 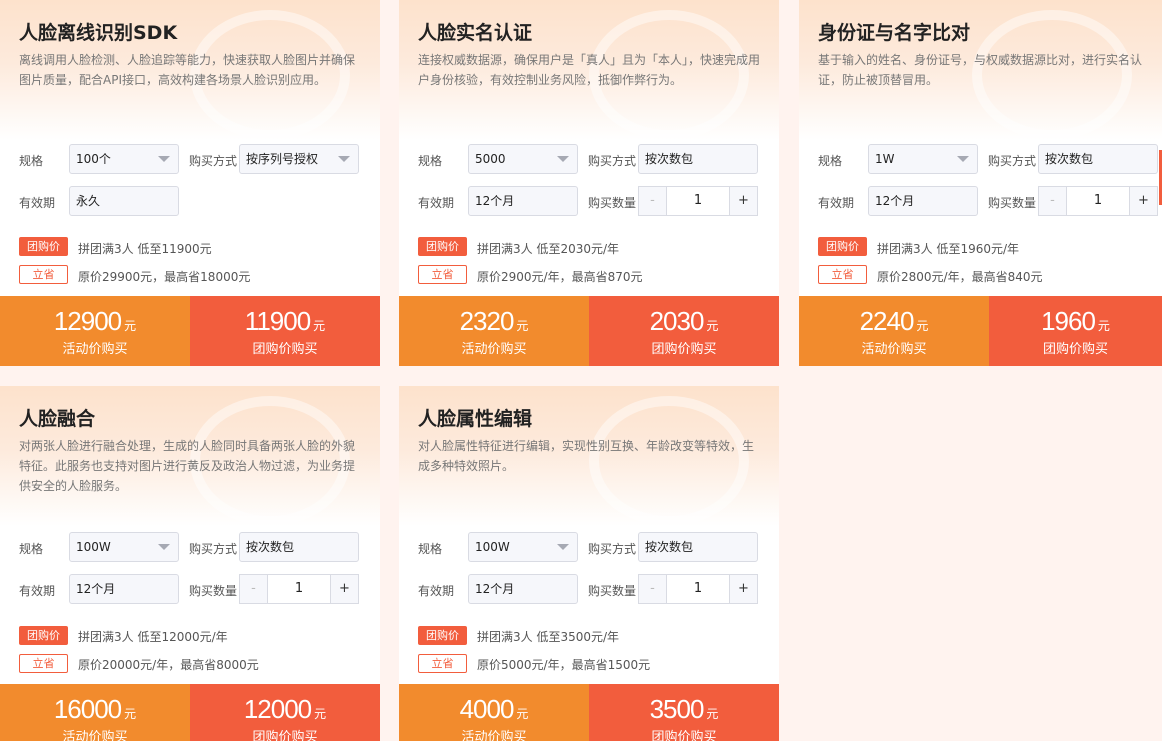 I want to click on group-price-buy-button: 1960 元 团购价购买, so click(x=1075, y=331).